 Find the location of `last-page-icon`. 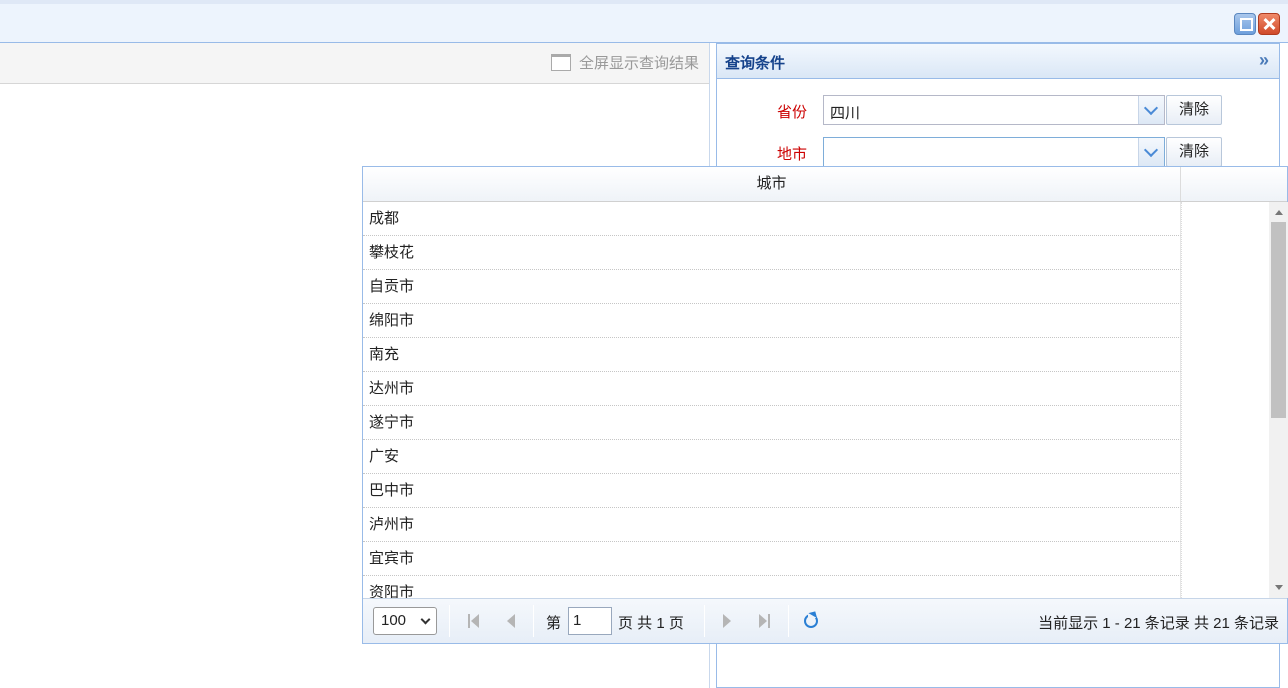

last-page-icon is located at coordinates (764, 621).